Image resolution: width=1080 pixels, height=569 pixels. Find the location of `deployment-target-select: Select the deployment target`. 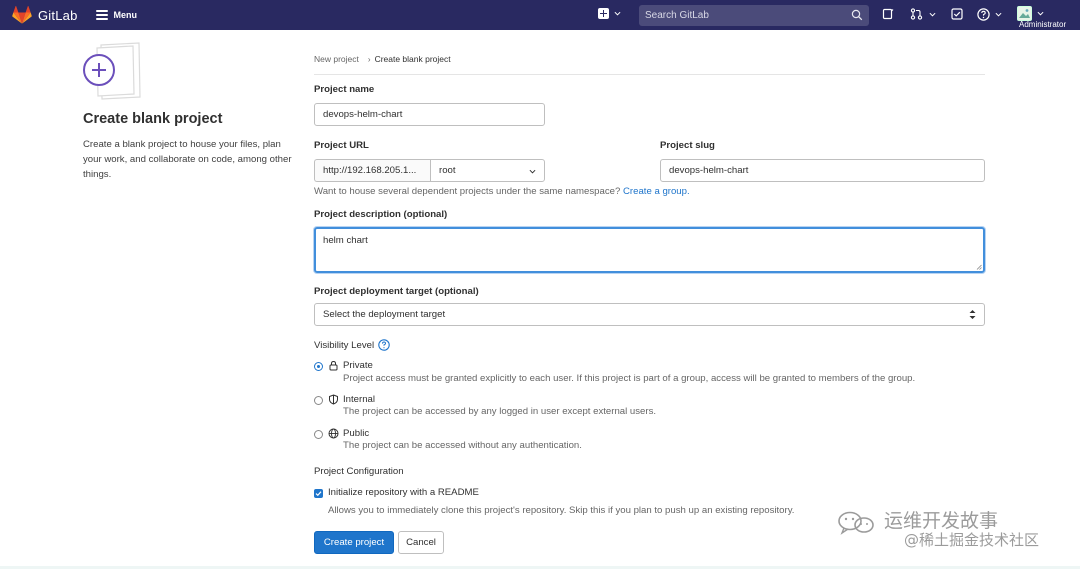

deployment-target-select: Select the deployment target is located at coordinates (649, 314).